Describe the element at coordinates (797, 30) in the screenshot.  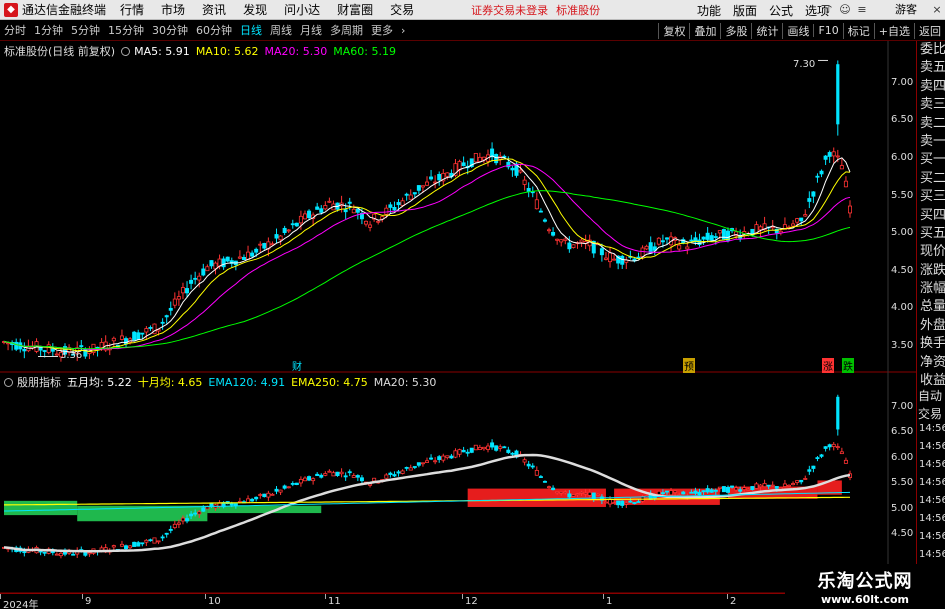
I see `tool-draw-button: 画线` at that location.